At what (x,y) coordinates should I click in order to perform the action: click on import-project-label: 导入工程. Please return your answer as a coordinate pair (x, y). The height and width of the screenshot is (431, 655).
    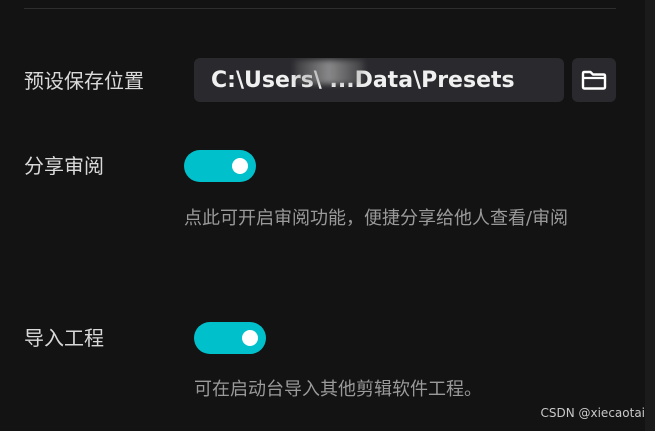
    Looking at the image, I should click on (64, 338).